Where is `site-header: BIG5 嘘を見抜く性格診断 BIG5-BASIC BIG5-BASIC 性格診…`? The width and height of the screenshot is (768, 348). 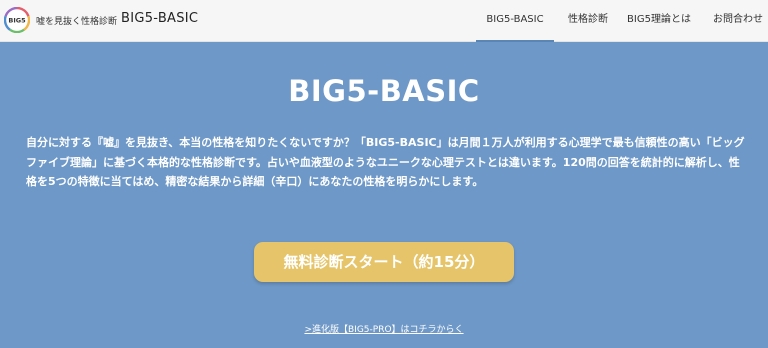
site-header: BIG5 嘘を見抜く性格診断 BIG5-BASIC BIG5-BASIC 性格診… is located at coordinates (384, 21).